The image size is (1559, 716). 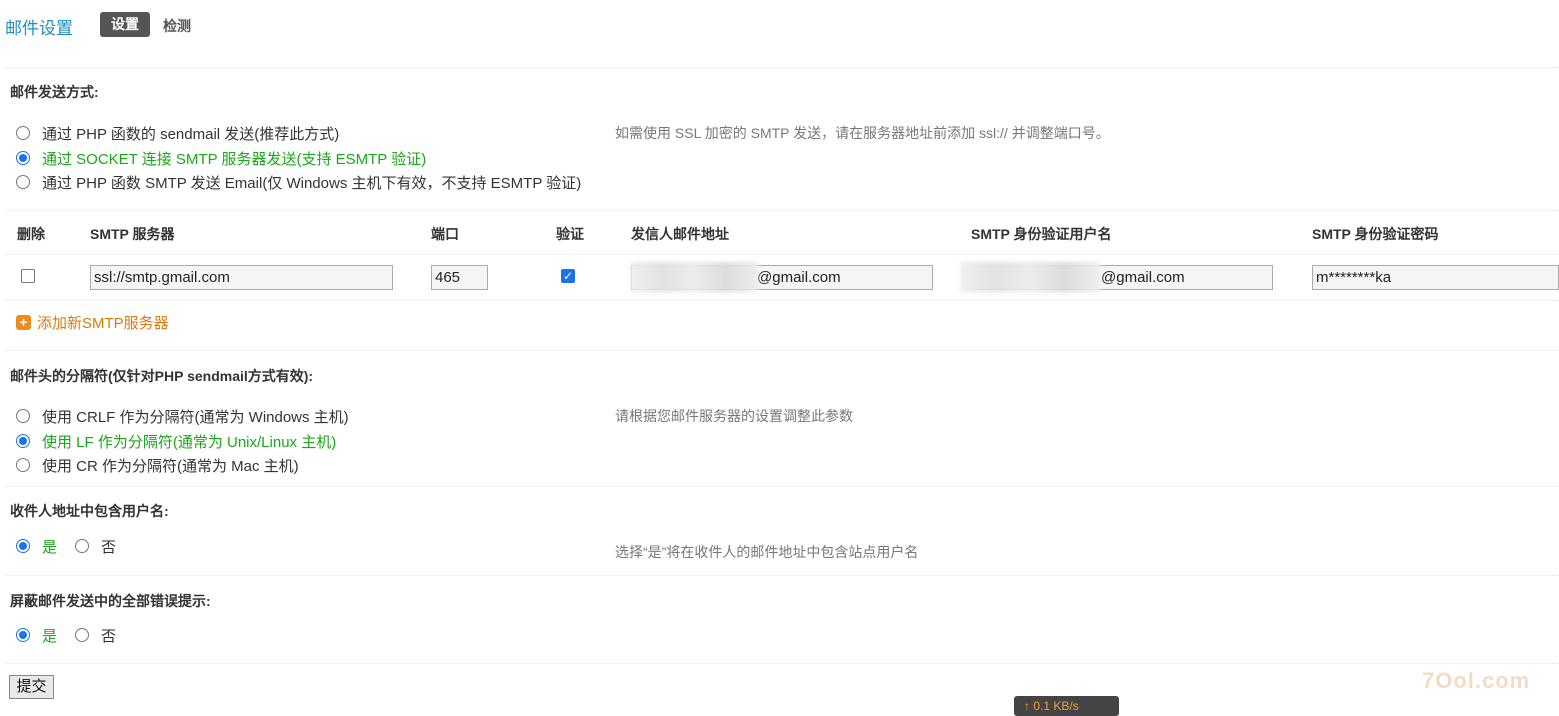 I want to click on smtp-server-input: ssl://smtp.gmail.com, so click(x=241, y=277).